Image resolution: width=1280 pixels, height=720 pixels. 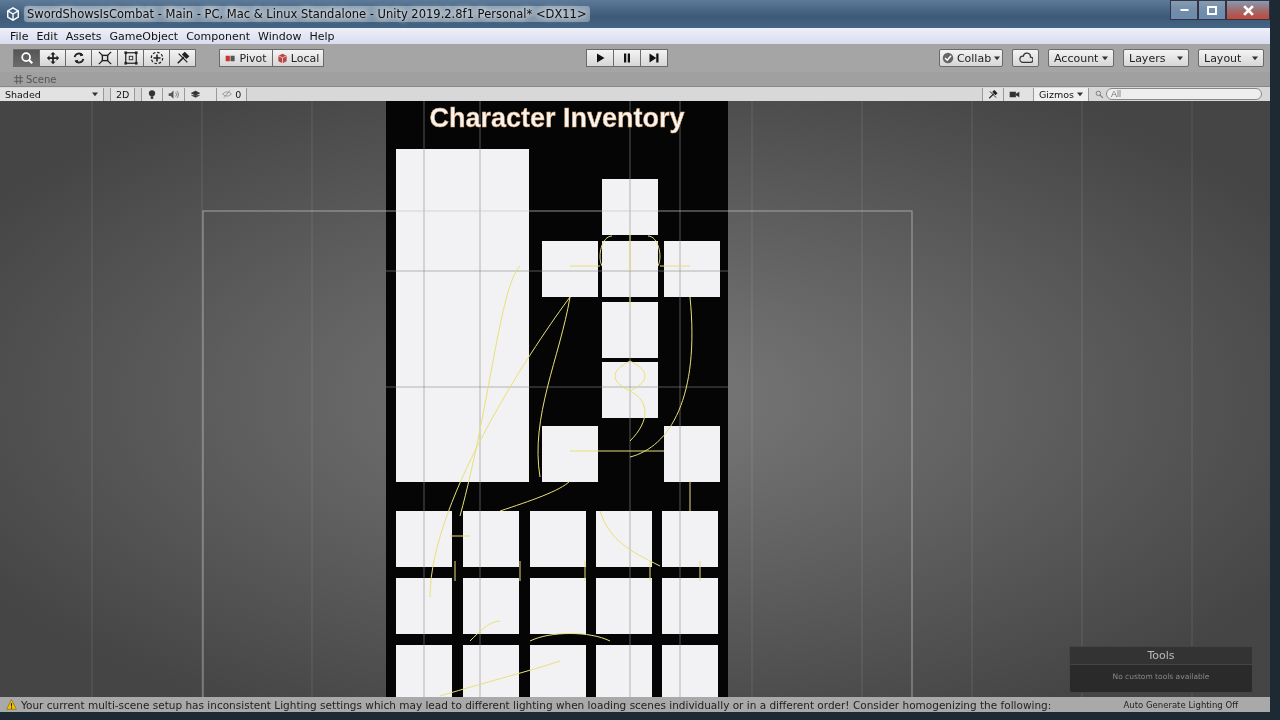 What do you see at coordinates (1061, 94) in the screenshot?
I see `gizmos-dropdown: Gizmos` at bounding box center [1061, 94].